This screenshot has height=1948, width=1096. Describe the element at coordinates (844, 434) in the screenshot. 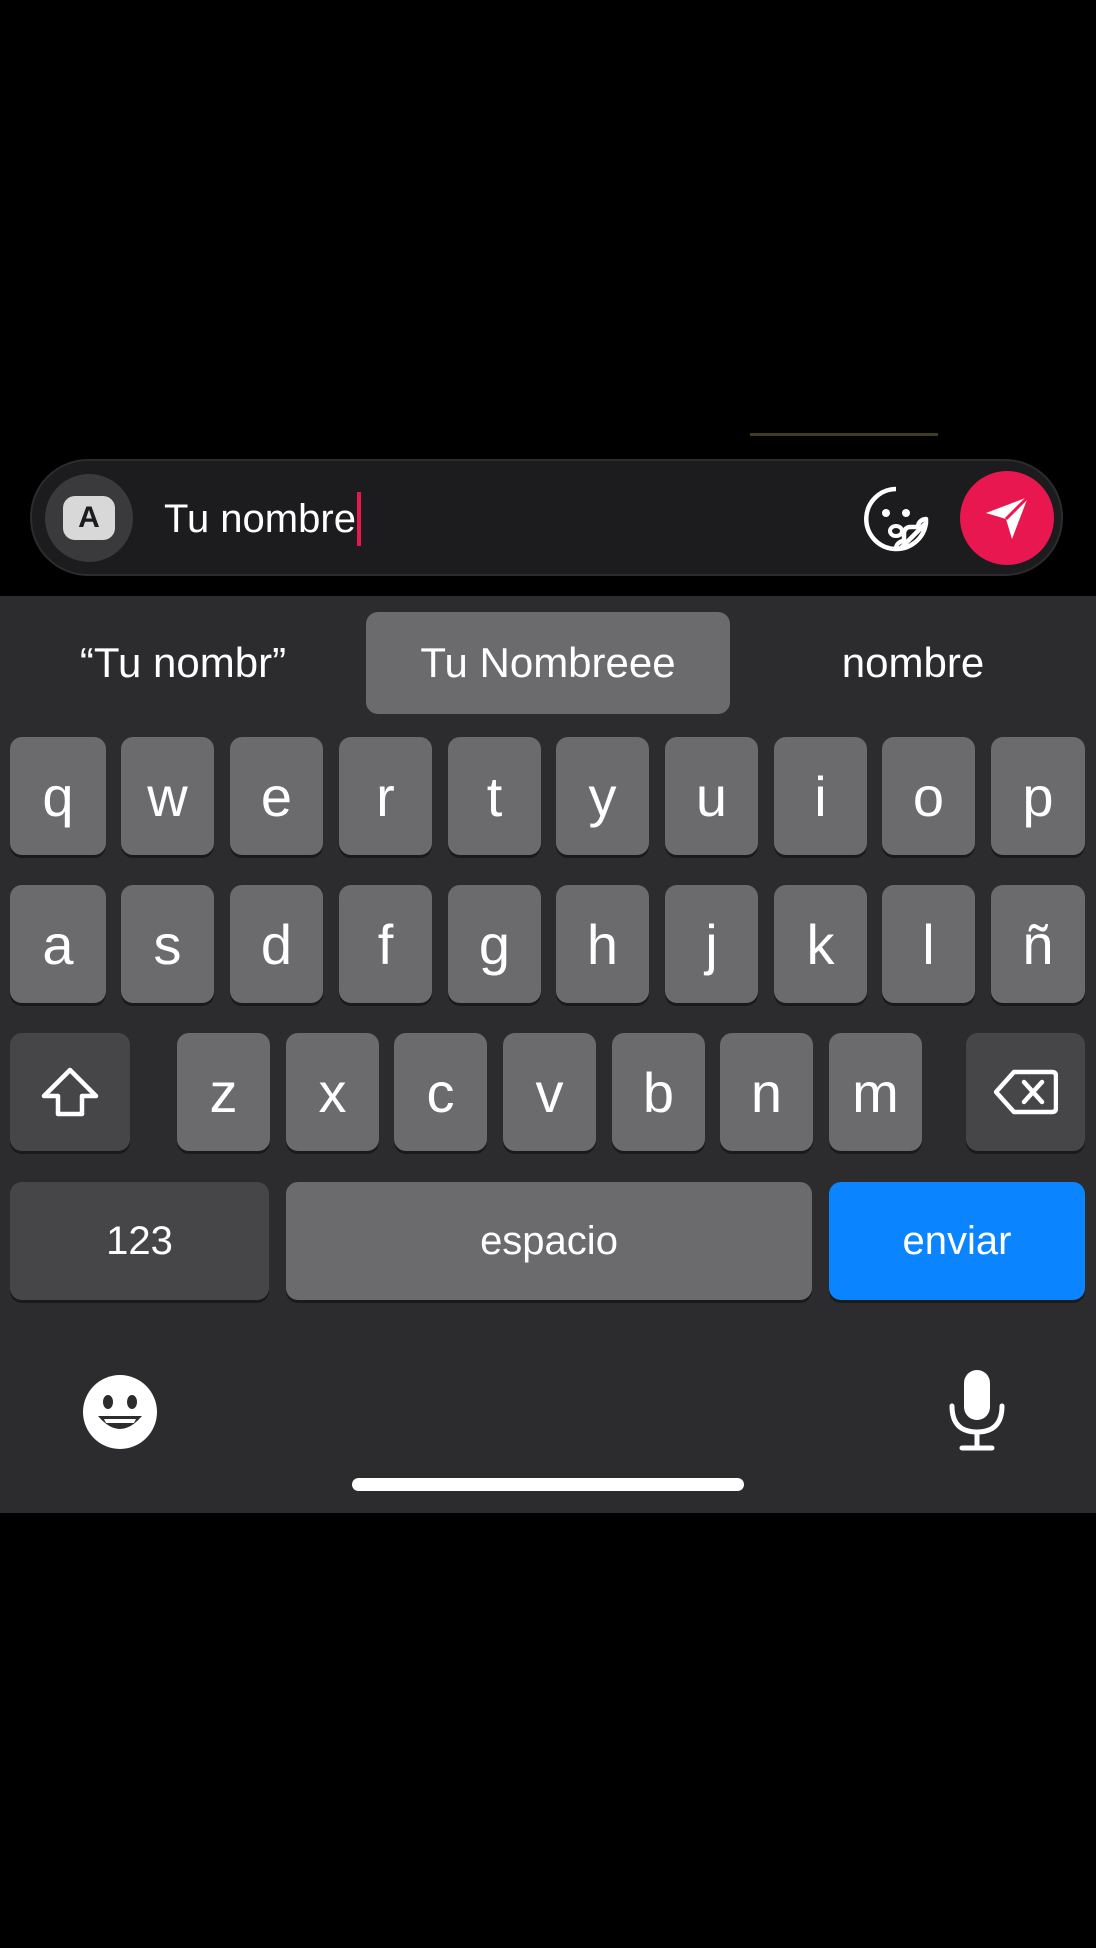

I see `decorative-line` at that location.